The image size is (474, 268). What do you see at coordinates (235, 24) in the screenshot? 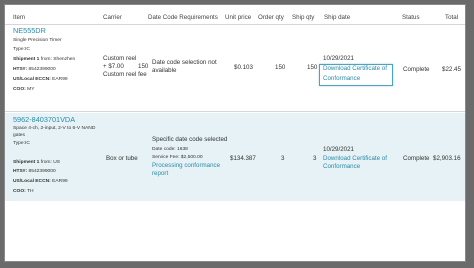
I see `header-divider` at bounding box center [235, 24].